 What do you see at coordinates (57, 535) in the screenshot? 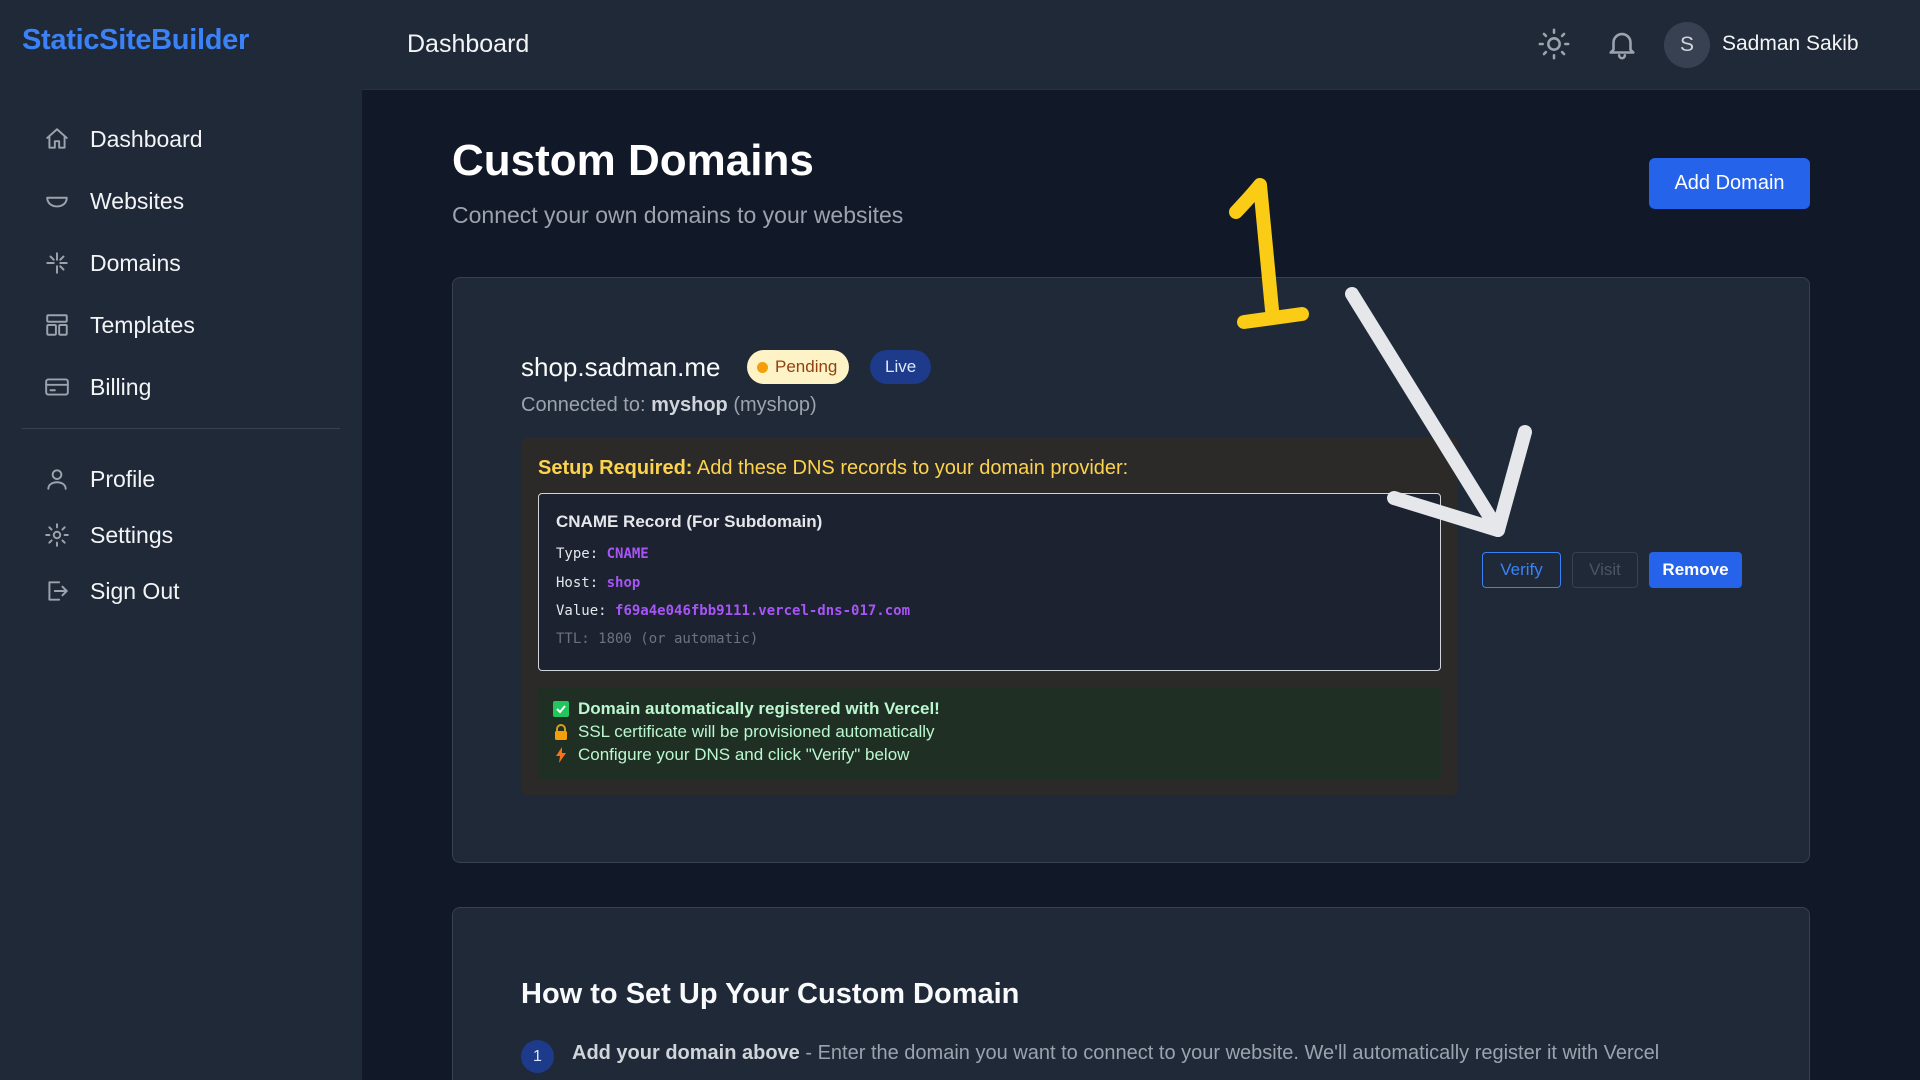
I see `gear-icon` at bounding box center [57, 535].